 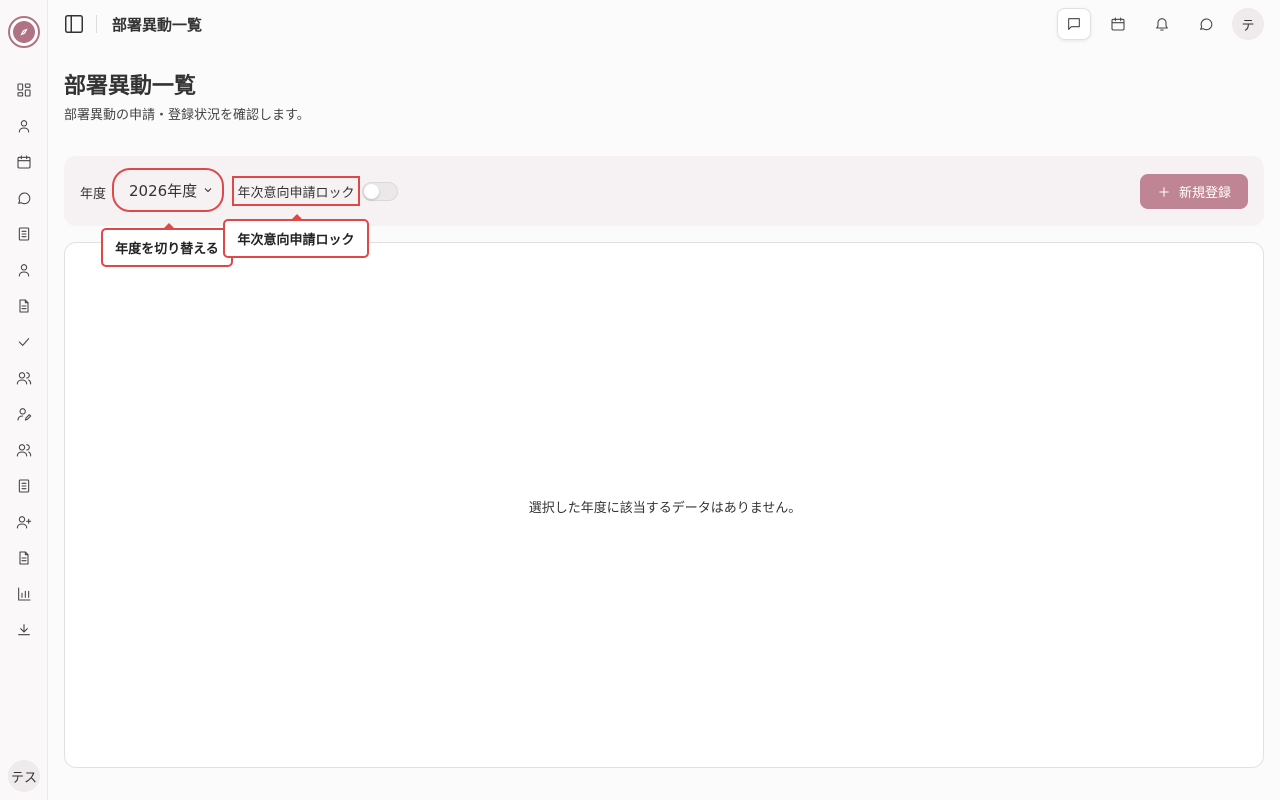 I want to click on bell-icon, so click(x=1162, y=24).